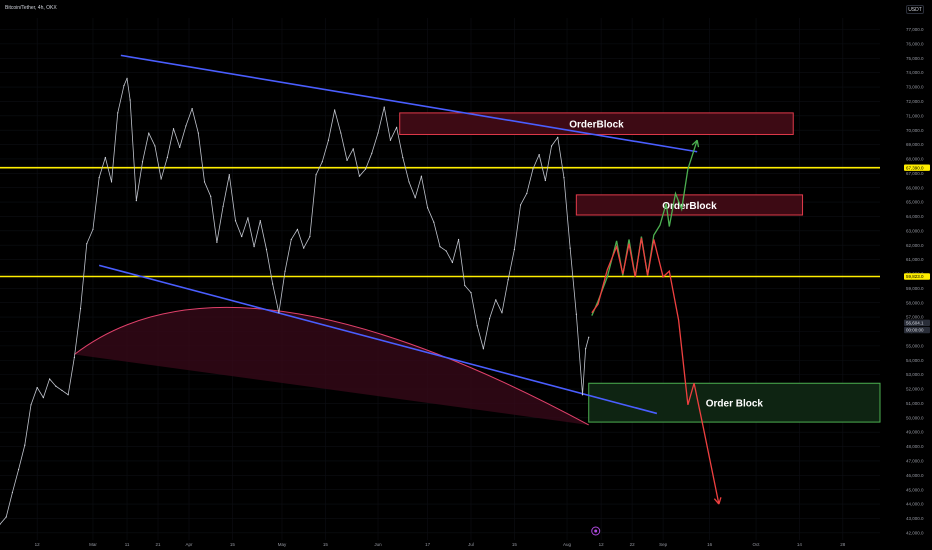  I want to click on x-tick-label: Apr, so click(190, 544).